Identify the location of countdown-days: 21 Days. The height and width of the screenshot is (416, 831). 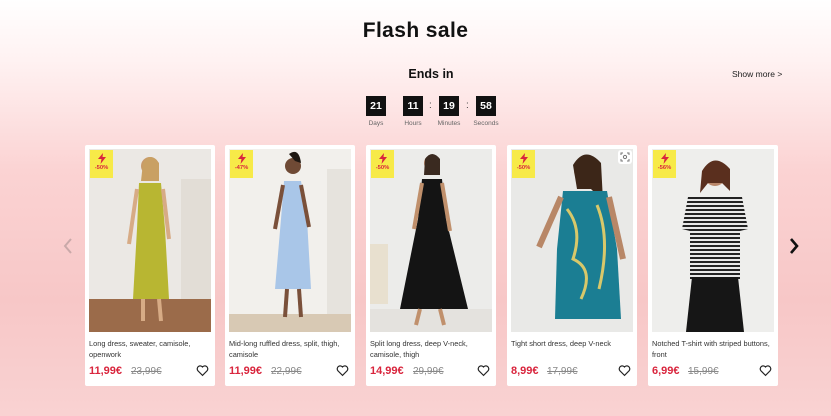
(376, 111).